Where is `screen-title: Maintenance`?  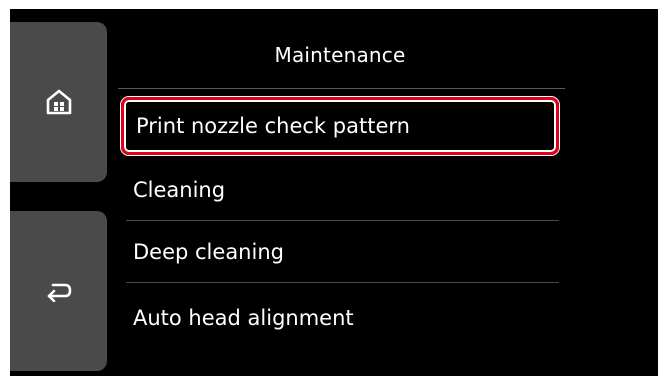 screen-title: Maintenance is located at coordinates (340, 55).